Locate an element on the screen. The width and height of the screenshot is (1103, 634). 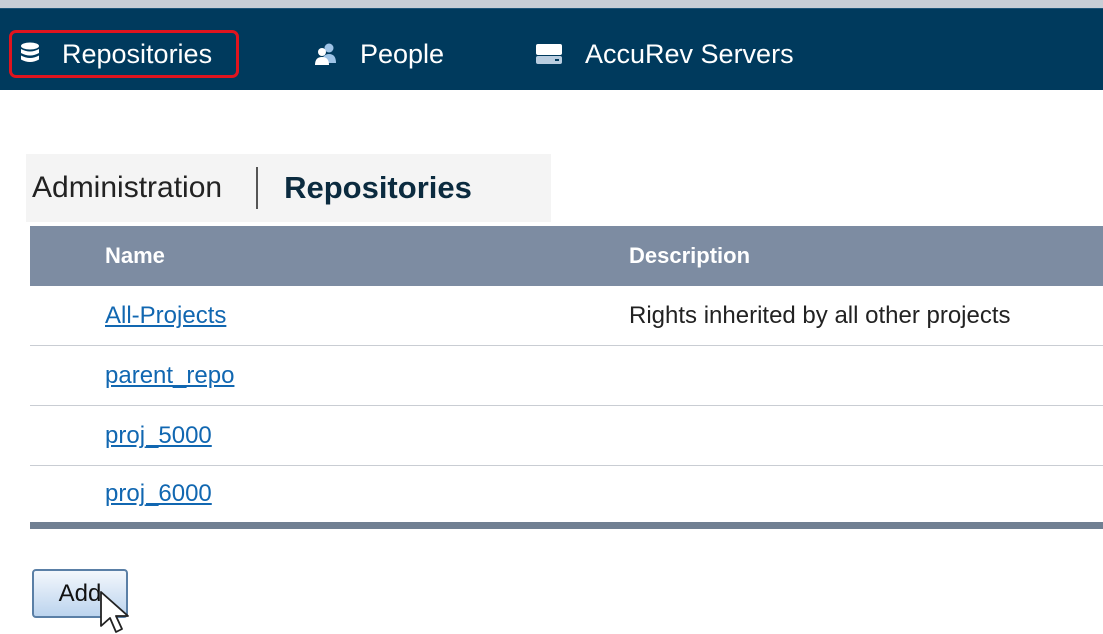
nav-accurev-servers: AccuRev Servers is located at coordinates (664, 54).